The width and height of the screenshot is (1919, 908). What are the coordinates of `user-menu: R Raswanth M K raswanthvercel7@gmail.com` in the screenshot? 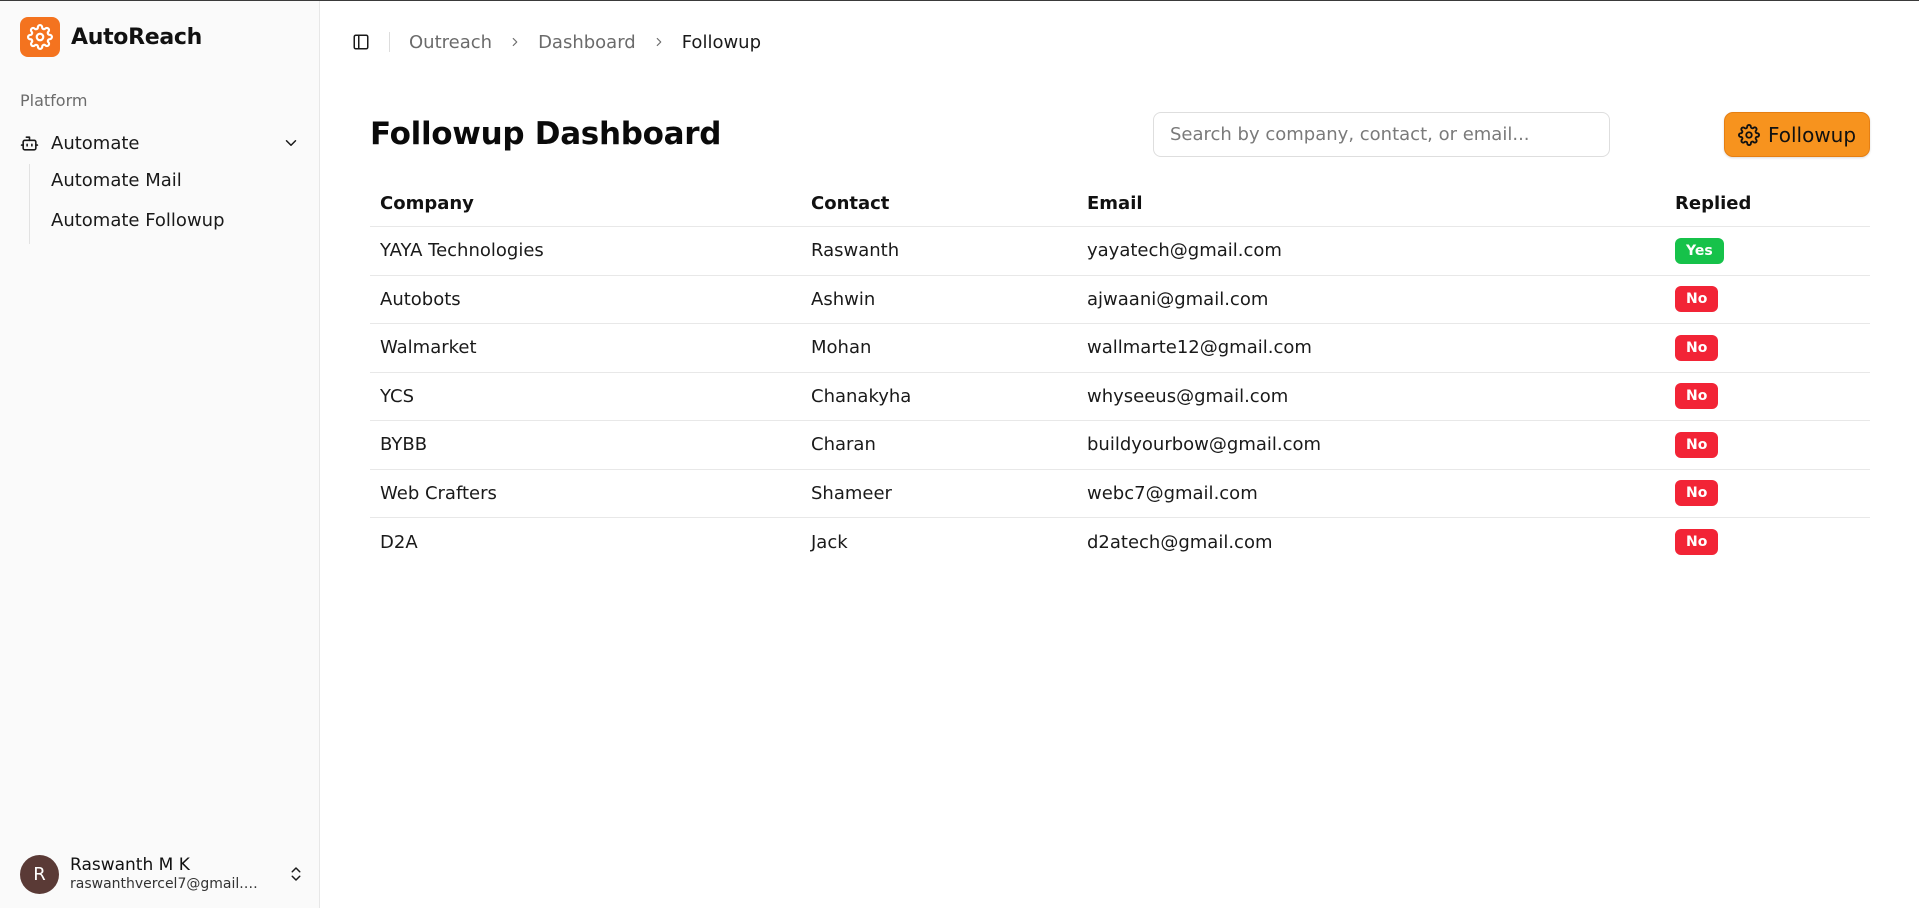 It's located at (162, 874).